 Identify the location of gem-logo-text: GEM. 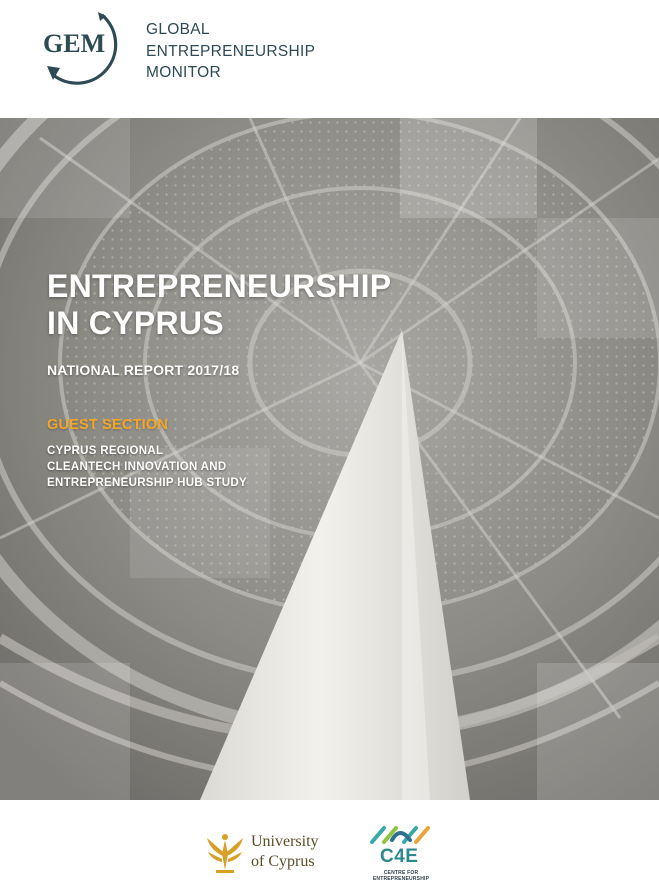
(74, 43).